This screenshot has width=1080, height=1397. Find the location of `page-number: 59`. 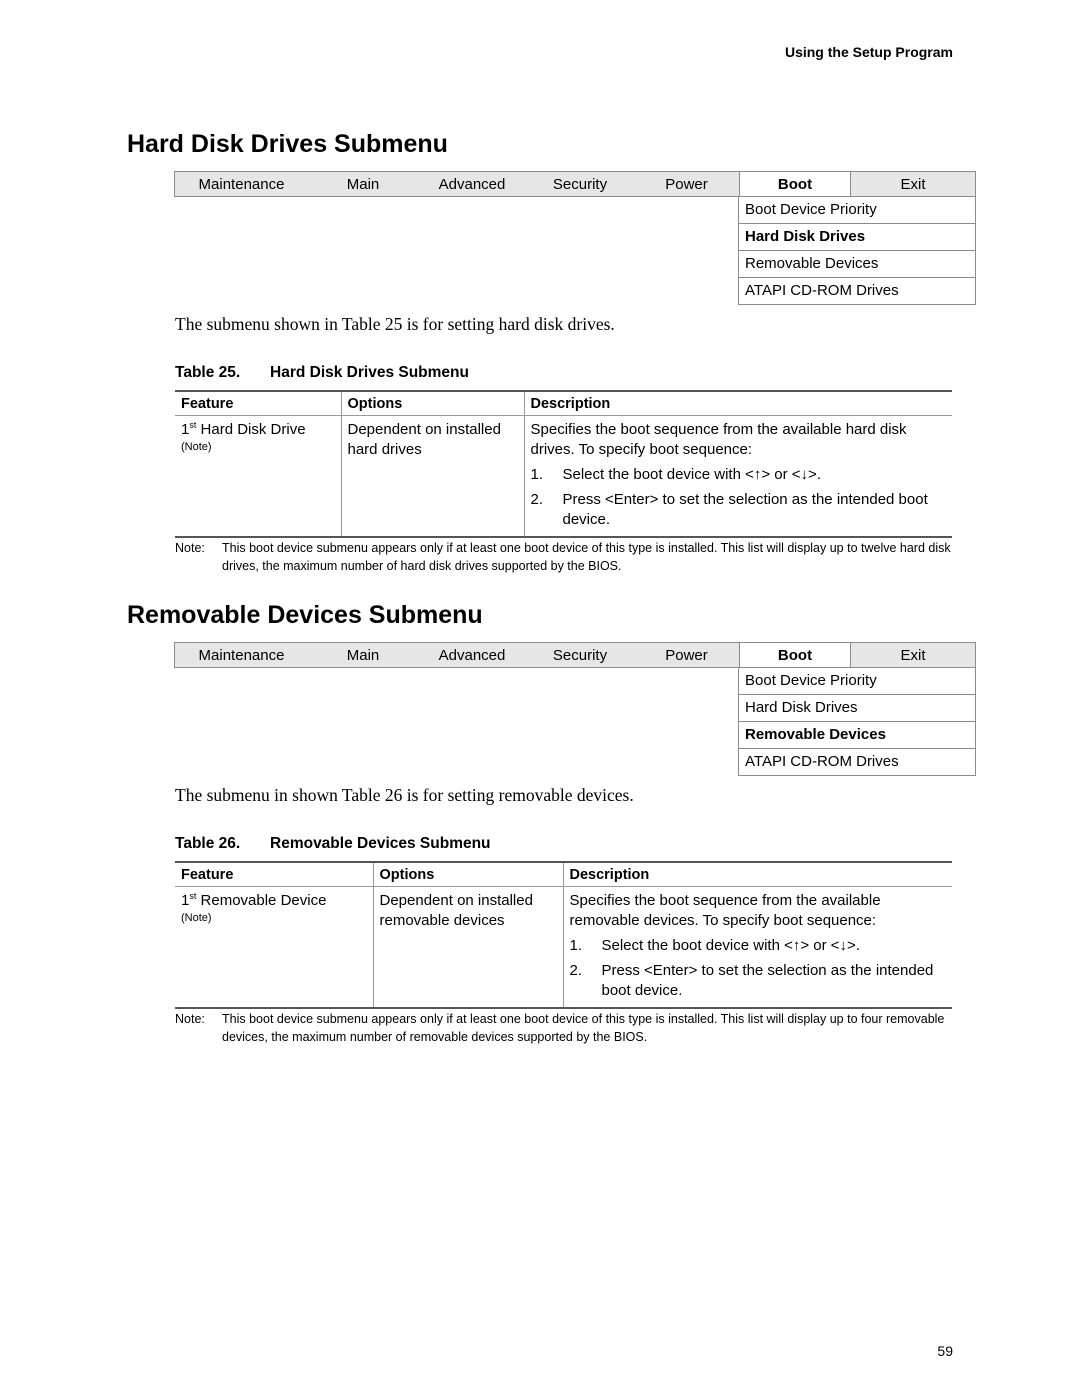

page-number: 59 is located at coordinates (945, 1351).